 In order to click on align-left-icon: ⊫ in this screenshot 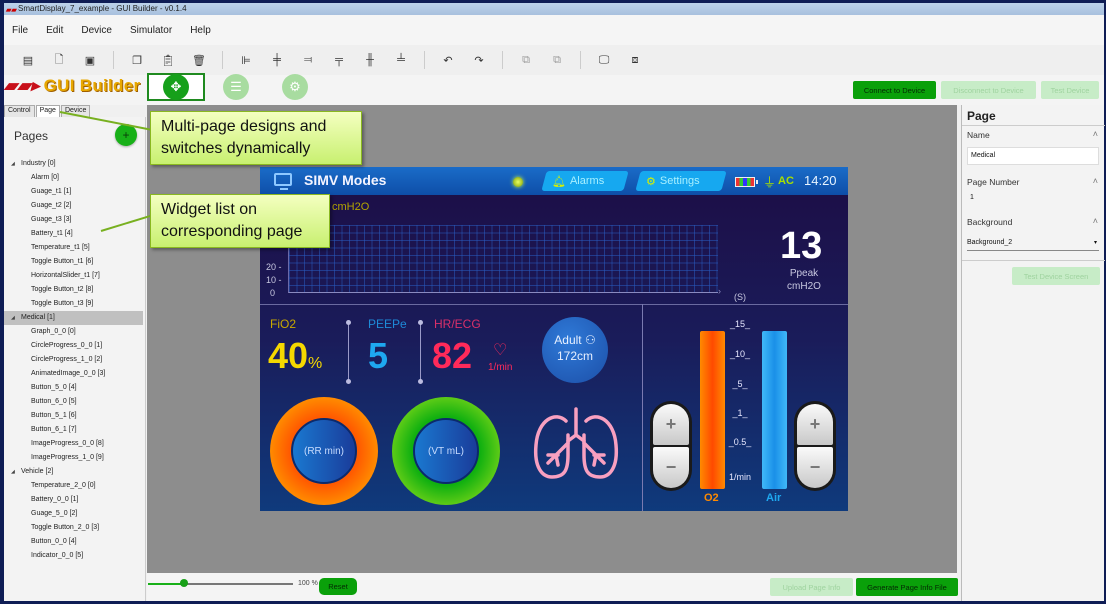, I will do `click(246, 60)`.